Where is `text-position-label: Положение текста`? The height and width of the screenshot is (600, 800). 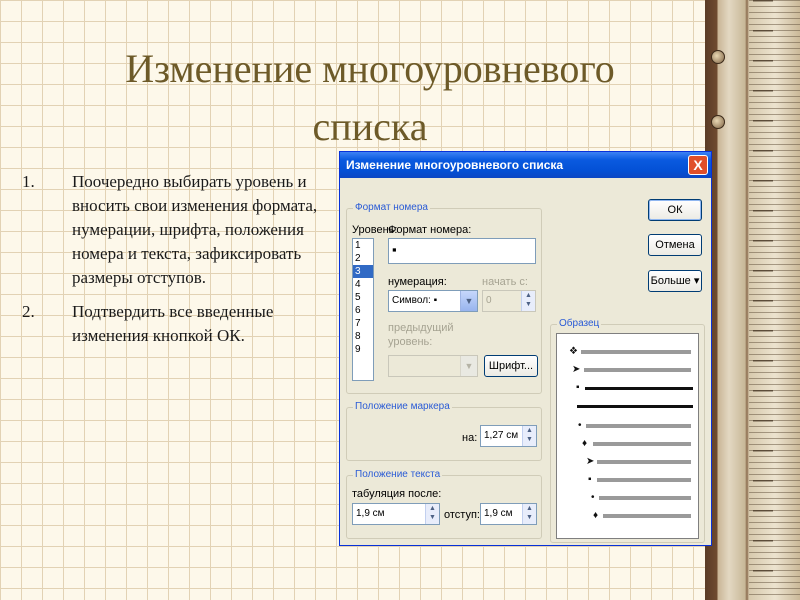 text-position-label: Положение текста is located at coordinates (398, 474).